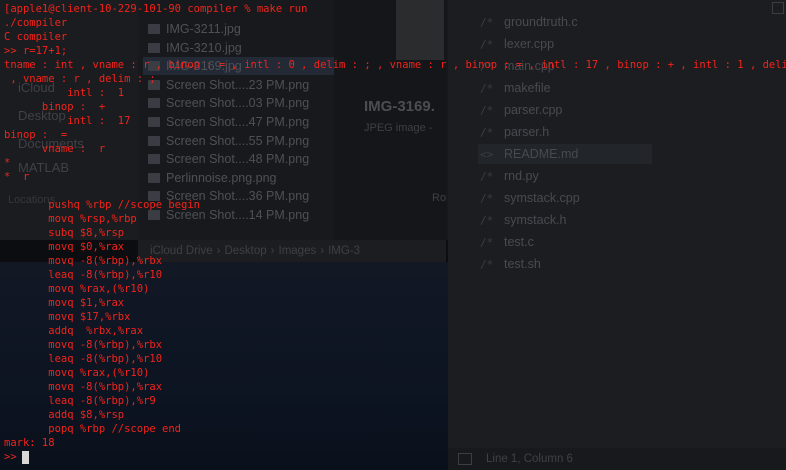  Describe the element at coordinates (13, 457) in the screenshot. I see `terminal-line: >>` at that location.